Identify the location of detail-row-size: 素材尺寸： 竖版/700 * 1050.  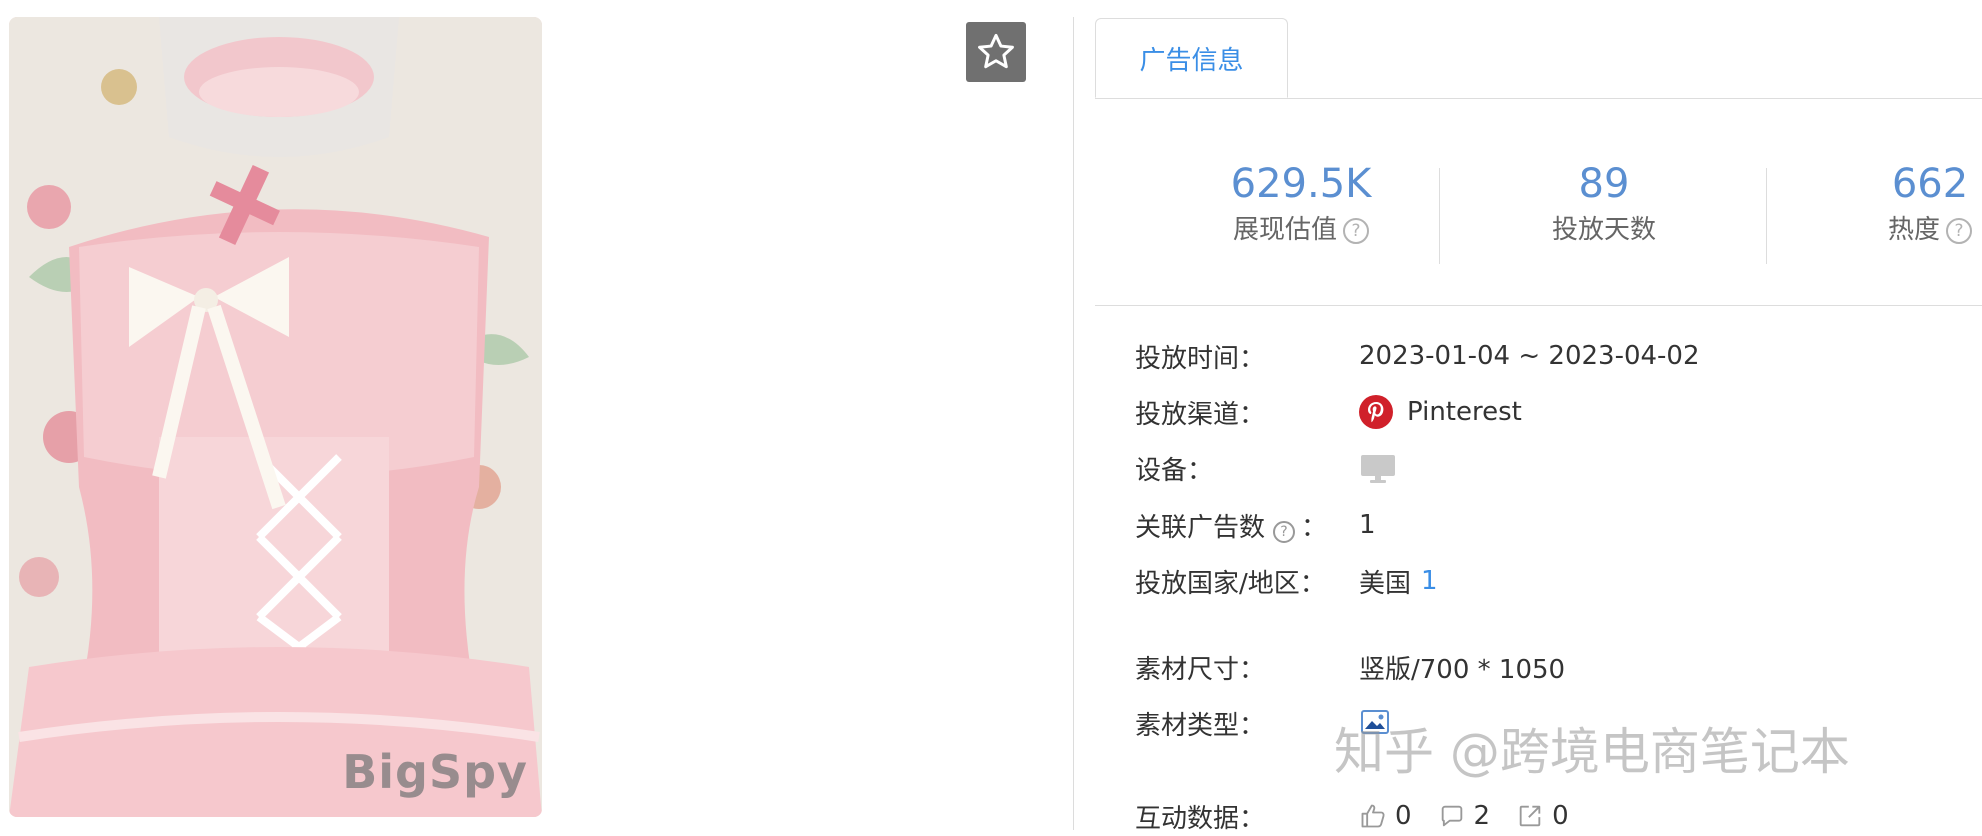
(1350, 667).